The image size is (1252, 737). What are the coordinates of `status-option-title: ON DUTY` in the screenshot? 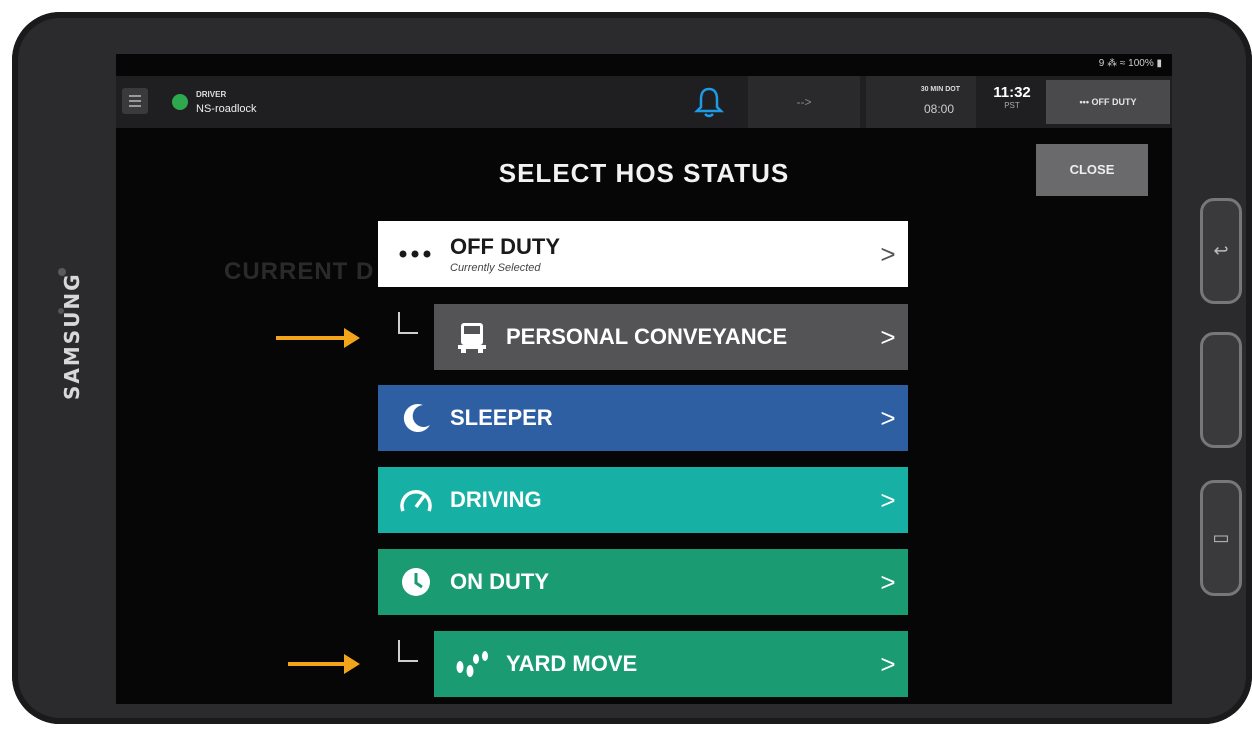 It's located at (499, 581).